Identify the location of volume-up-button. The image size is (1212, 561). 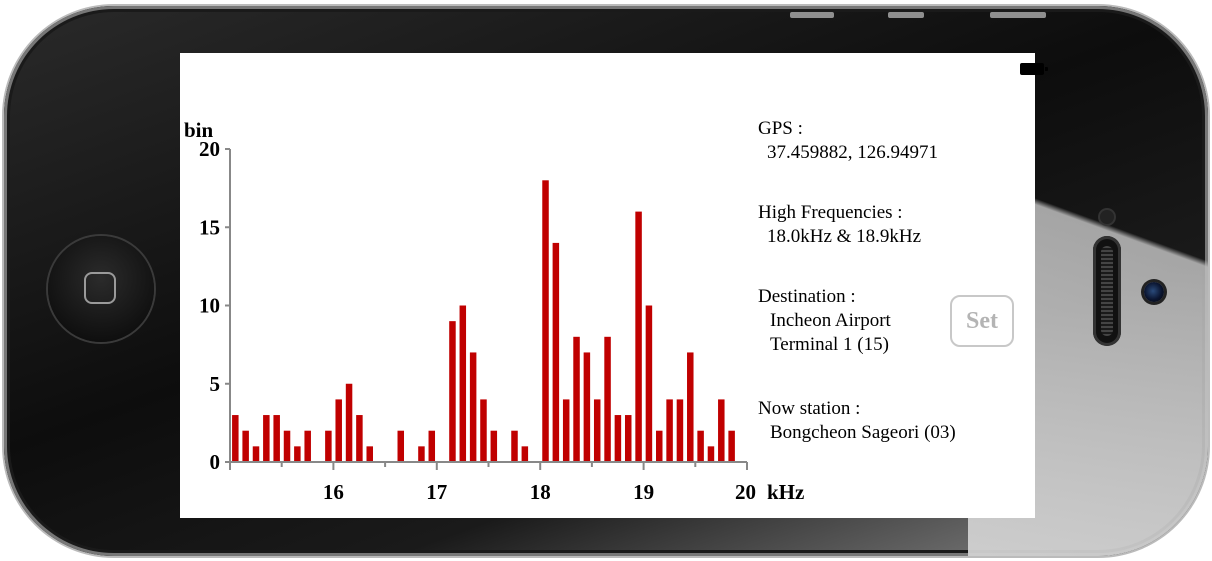
(812, 15).